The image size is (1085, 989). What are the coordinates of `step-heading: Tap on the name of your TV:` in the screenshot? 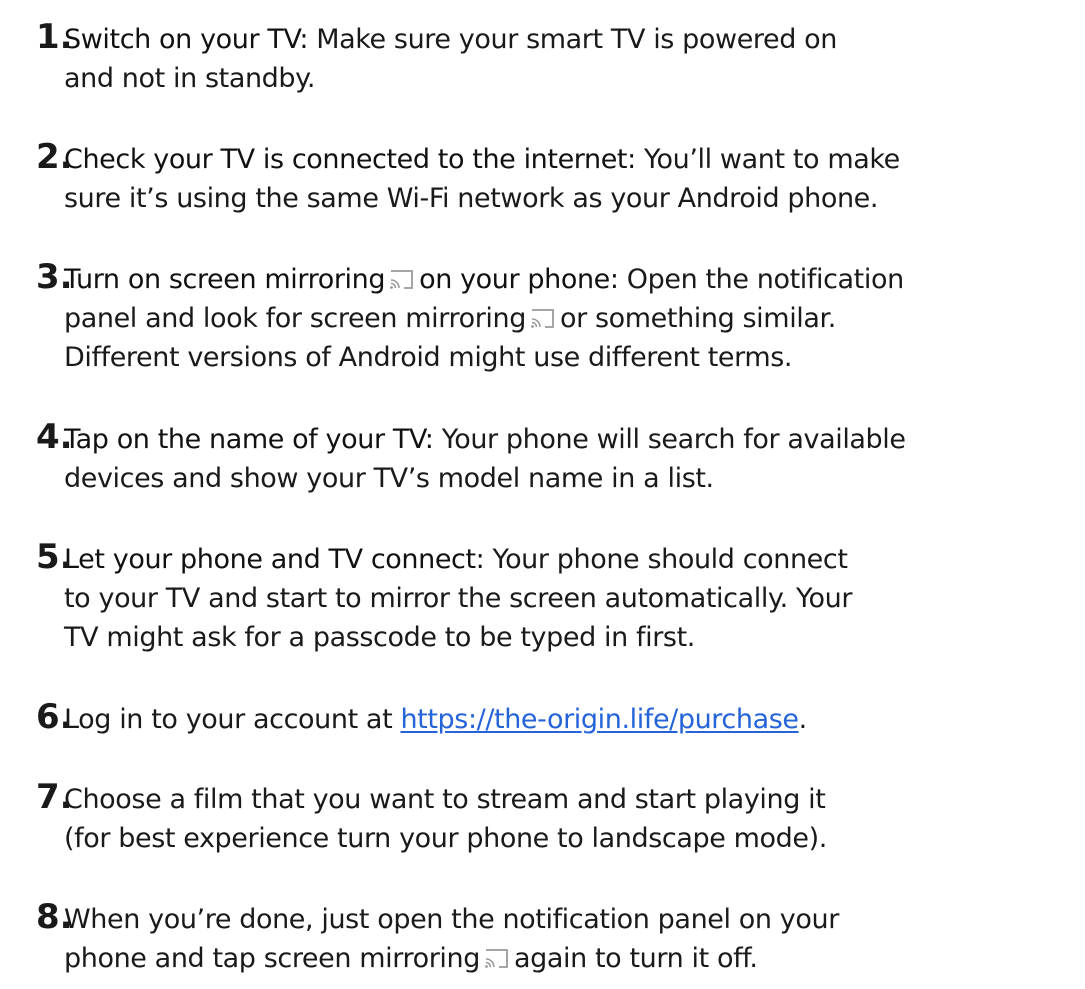 It's located at (249, 439).